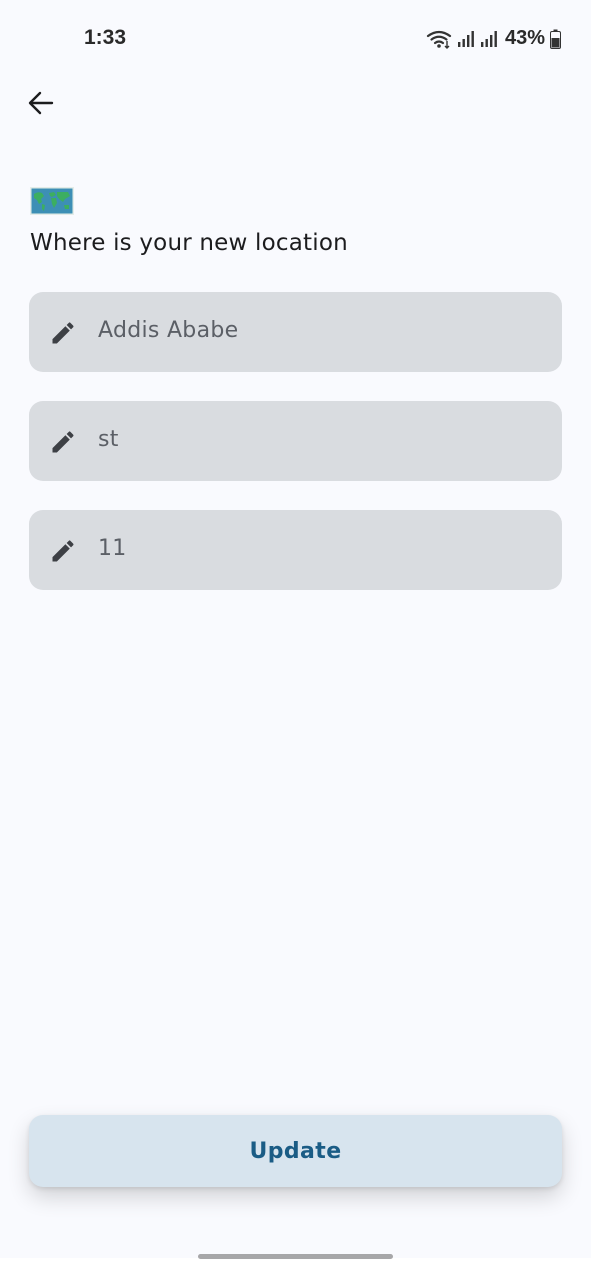  I want to click on city-field-value: Addis Ababe, so click(168, 330).